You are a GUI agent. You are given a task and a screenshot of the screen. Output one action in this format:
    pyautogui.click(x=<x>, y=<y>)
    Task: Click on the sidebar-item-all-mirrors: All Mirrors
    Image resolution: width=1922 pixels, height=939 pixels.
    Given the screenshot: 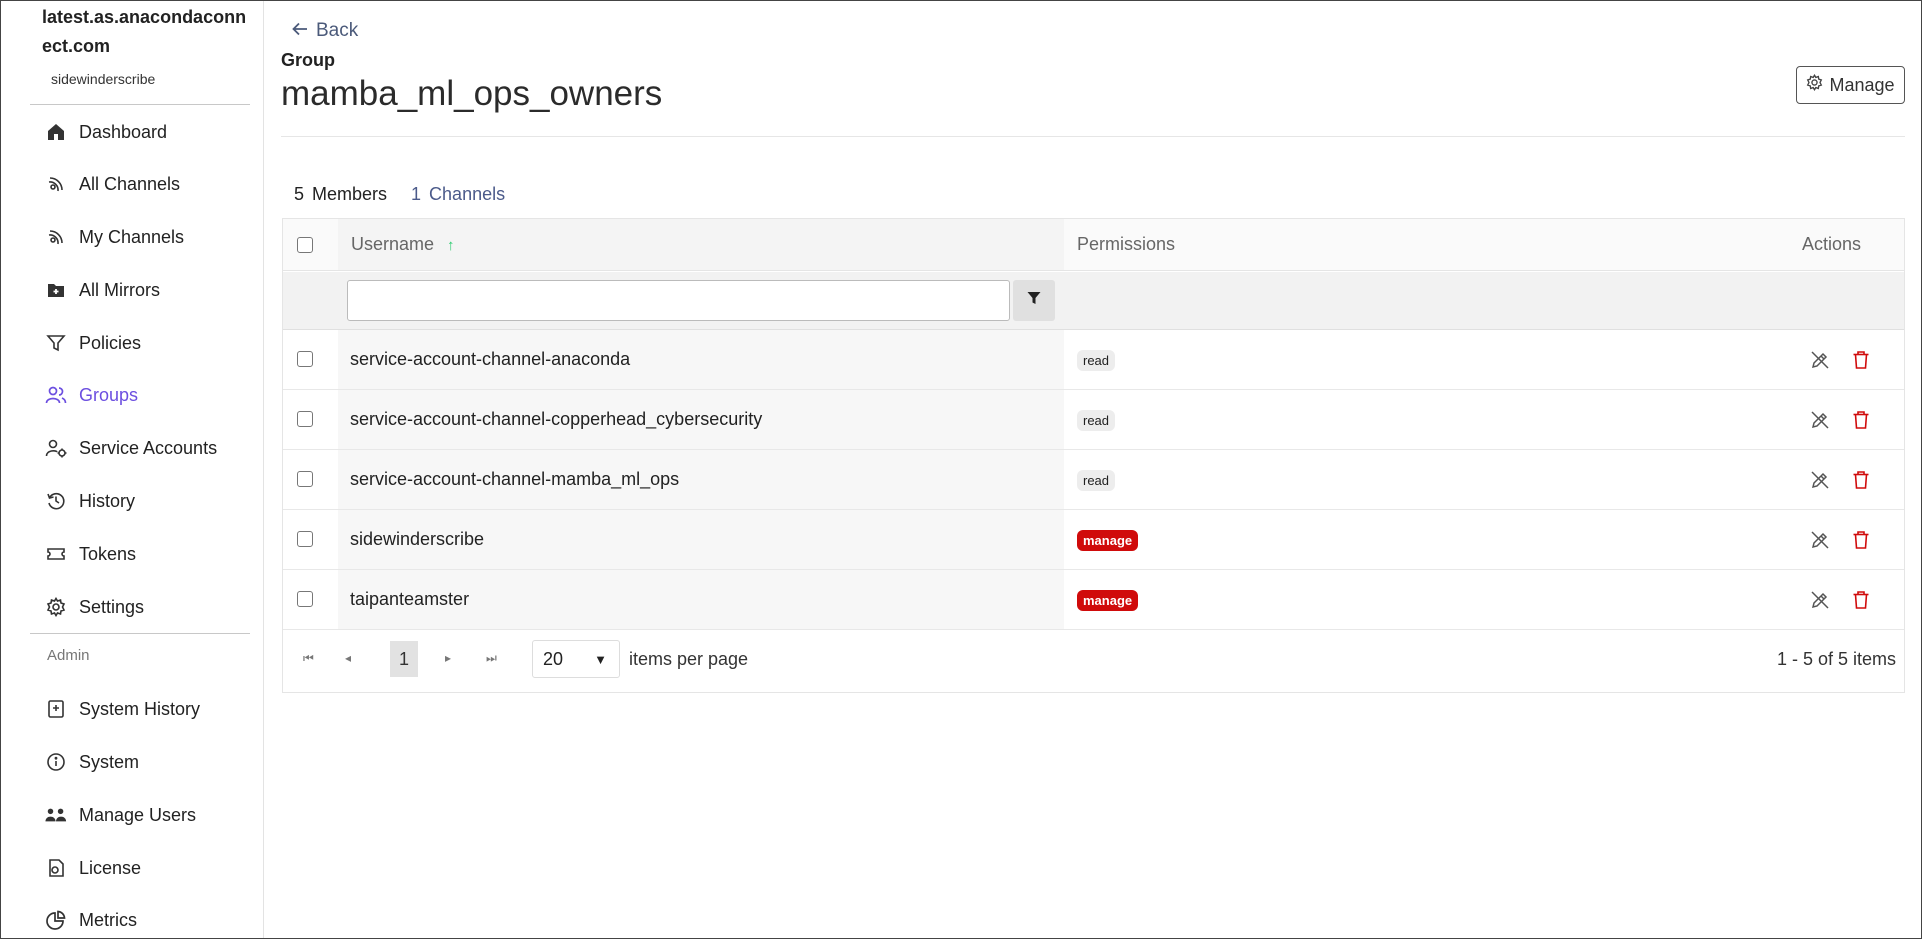 What is the action you would take?
    pyautogui.click(x=102, y=290)
    